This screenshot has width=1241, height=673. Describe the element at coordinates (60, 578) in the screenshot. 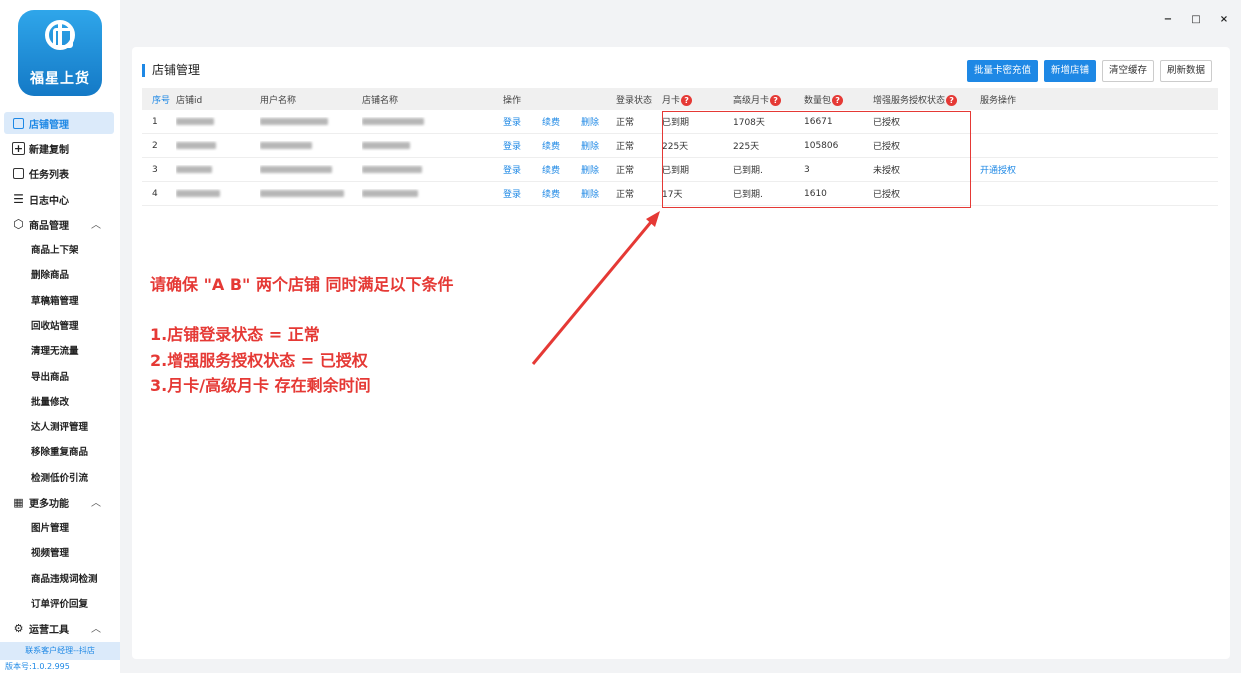

I see `sidebar-item-violation-check: 商品违规词检测` at that location.